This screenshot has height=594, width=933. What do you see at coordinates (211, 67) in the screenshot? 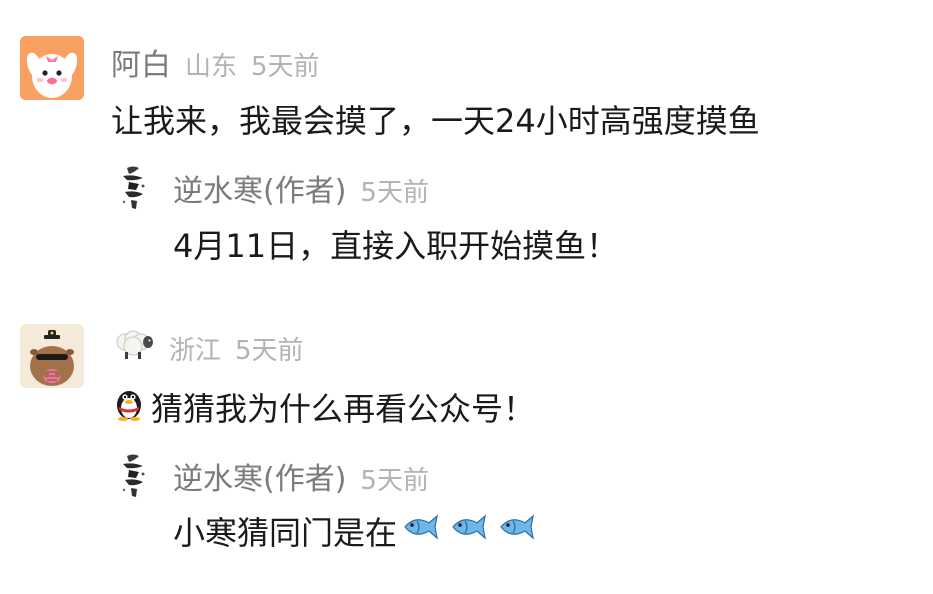
I see `location-label: 山东` at bounding box center [211, 67].